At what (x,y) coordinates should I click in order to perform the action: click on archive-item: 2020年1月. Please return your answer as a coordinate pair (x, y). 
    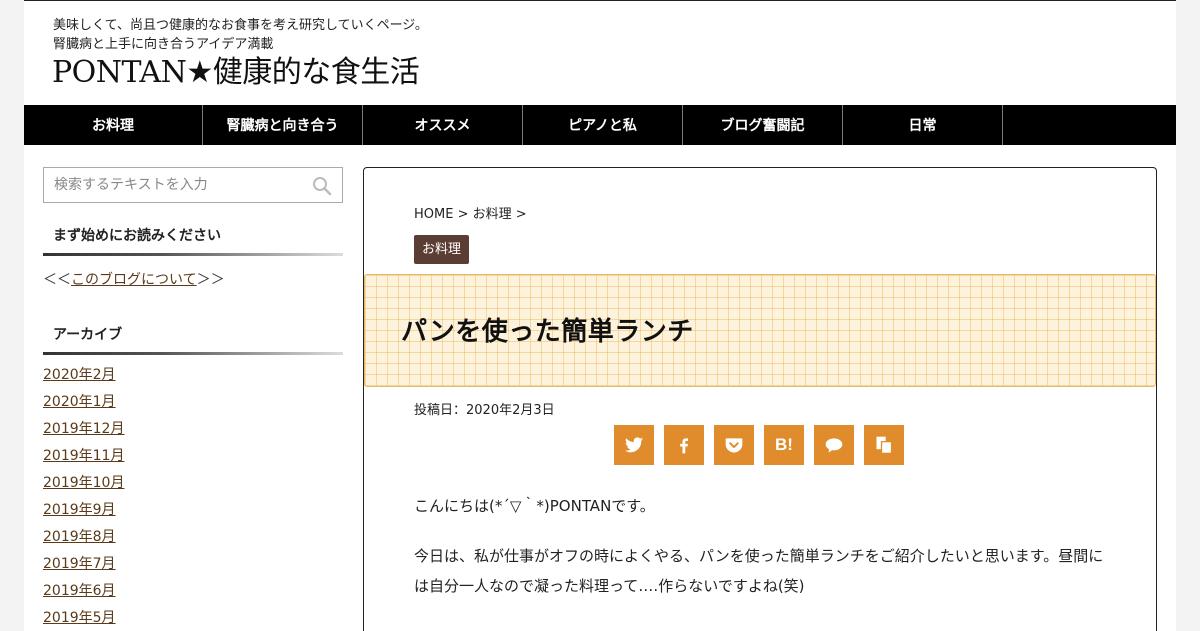
    Looking at the image, I should click on (83, 405).